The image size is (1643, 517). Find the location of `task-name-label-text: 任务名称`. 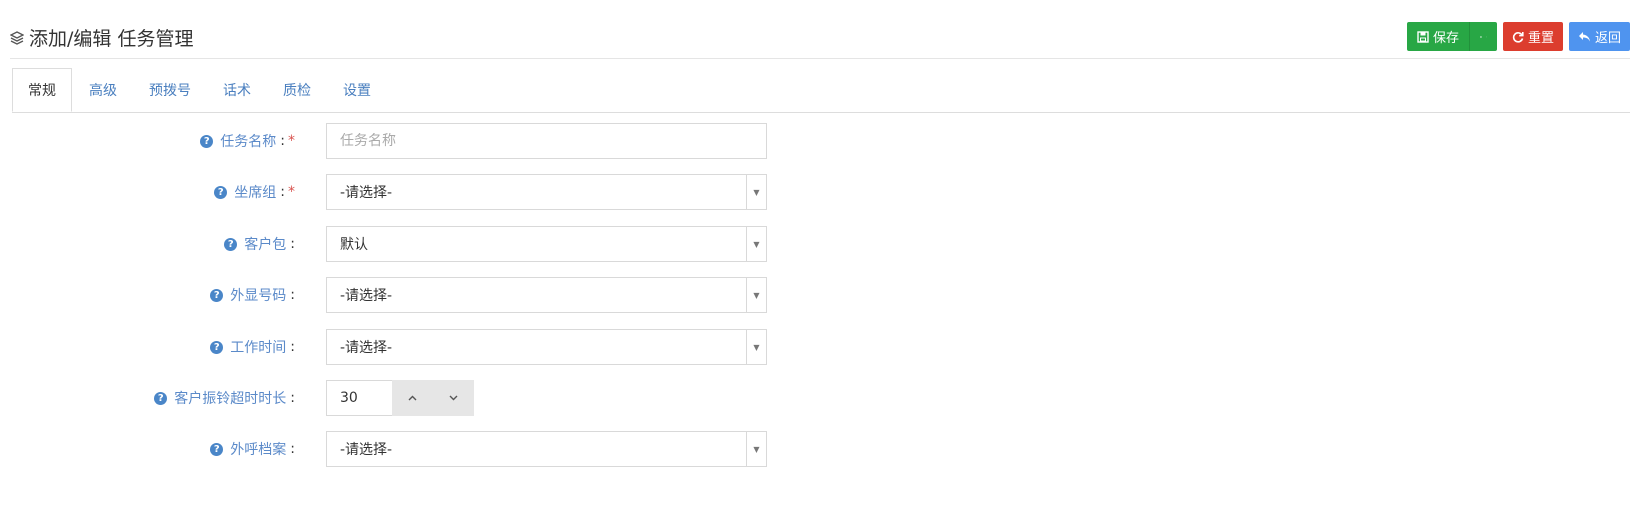

task-name-label-text: 任务名称 is located at coordinates (248, 142).